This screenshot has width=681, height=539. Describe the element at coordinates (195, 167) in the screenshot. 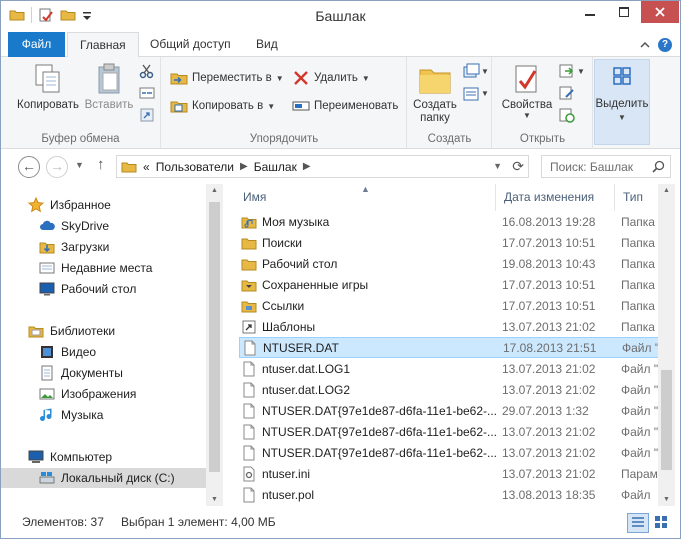

I see `breadcrumb-users: Пользователи` at that location.